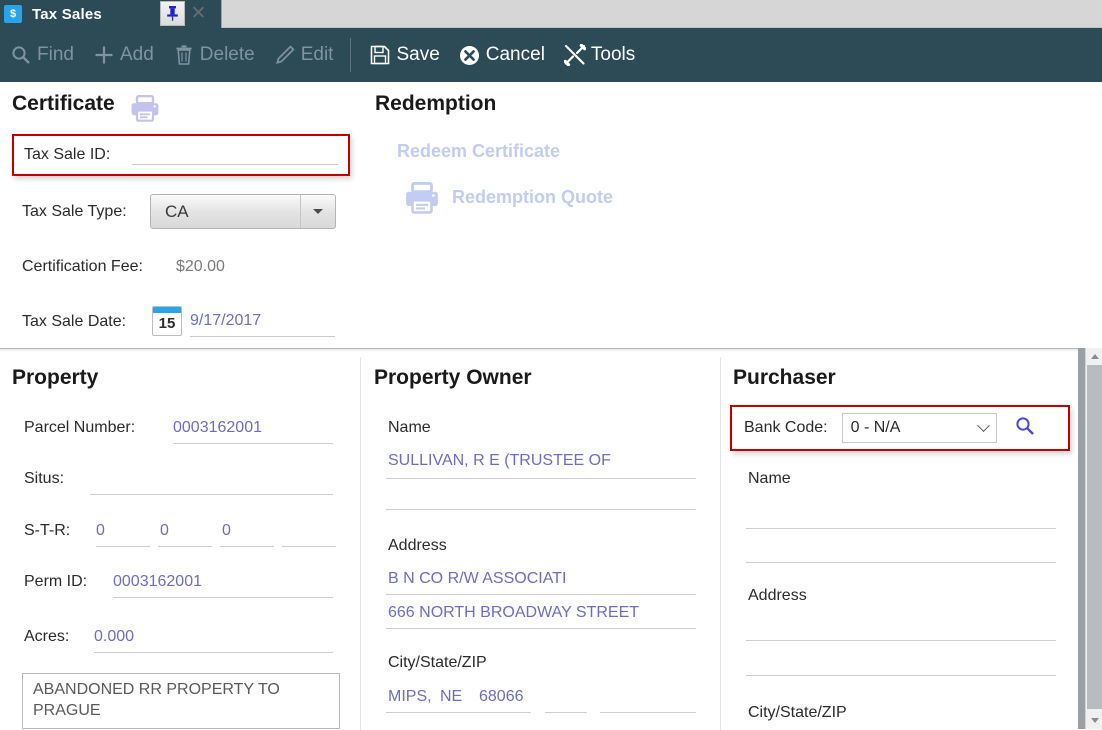 The height and width of the screenshot is (730, 1102). I want to click on toolbar-tools-label: Tools, so click(613, 54).